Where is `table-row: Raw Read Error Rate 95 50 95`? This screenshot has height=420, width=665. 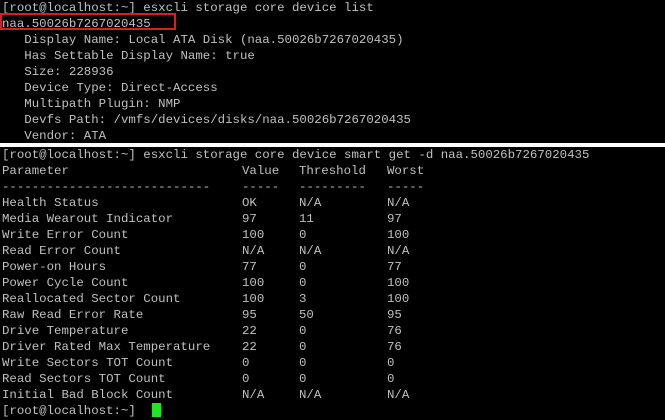 table-row: Raw Read Error Rate 95 50 95 is located at coordinates (302, 315).